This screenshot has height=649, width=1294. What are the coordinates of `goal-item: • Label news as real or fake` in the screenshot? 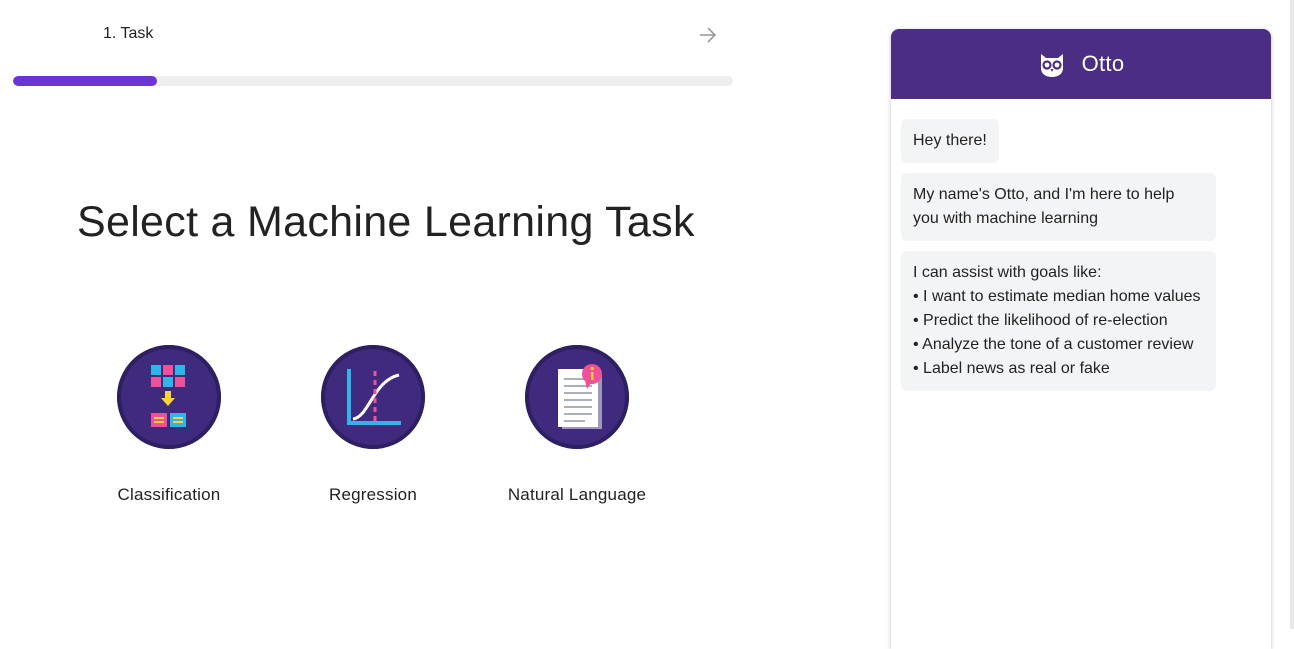 It's located at (1011, 368).